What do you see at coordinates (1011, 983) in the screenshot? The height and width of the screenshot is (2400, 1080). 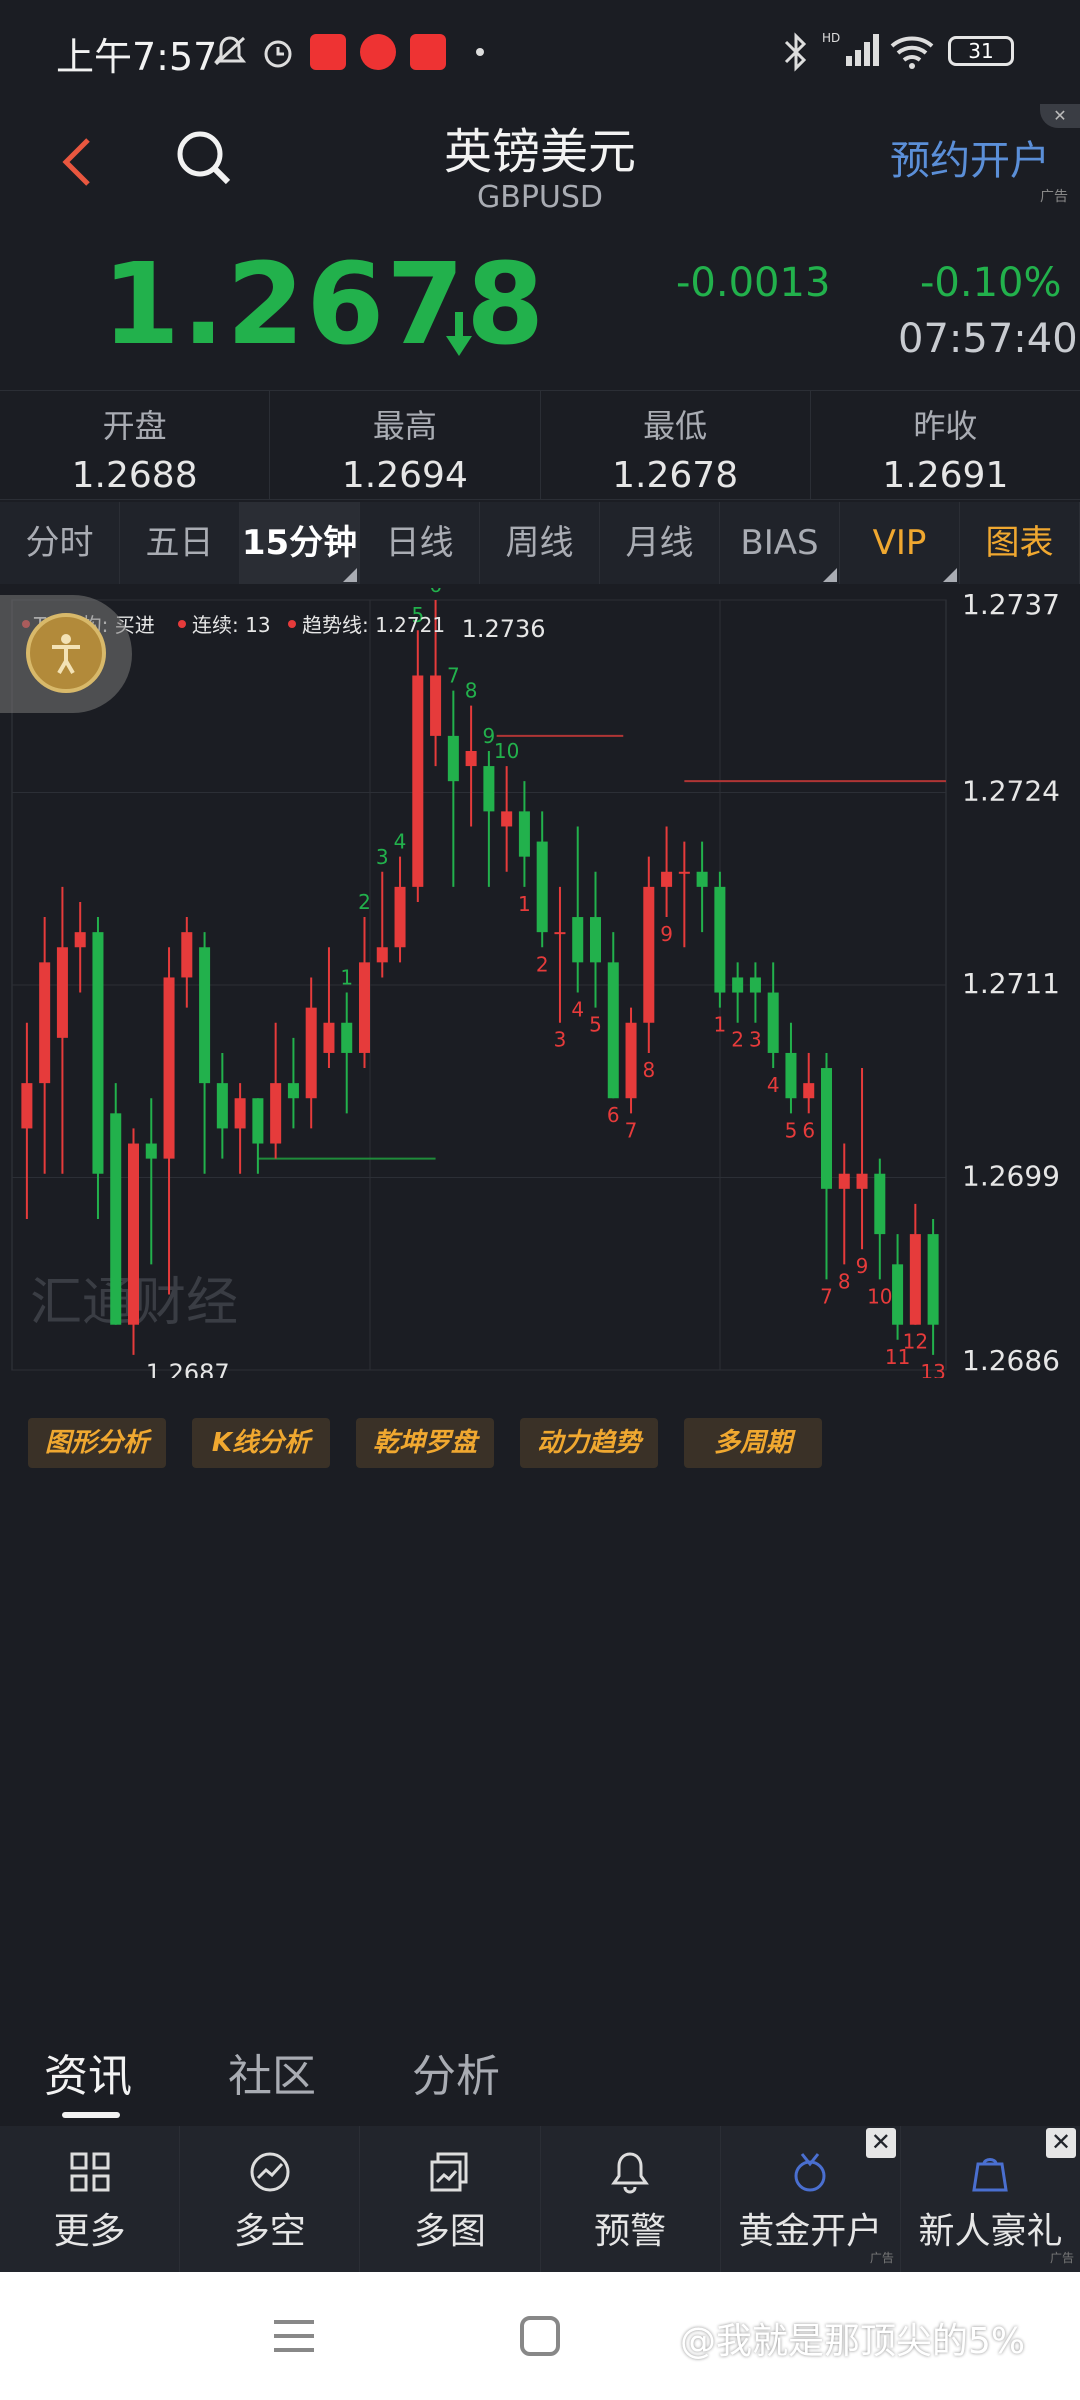 I see `y-tick-label: 1.2711` at bounding box center [1011, 983].